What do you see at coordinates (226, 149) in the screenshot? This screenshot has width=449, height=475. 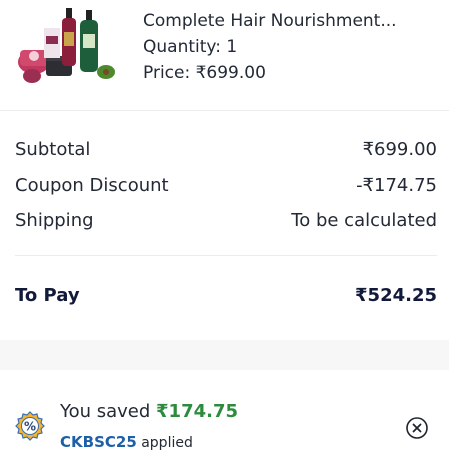 I see `subtotal-row: Subtotal ₹699.00` at bounding box center [226, 149].